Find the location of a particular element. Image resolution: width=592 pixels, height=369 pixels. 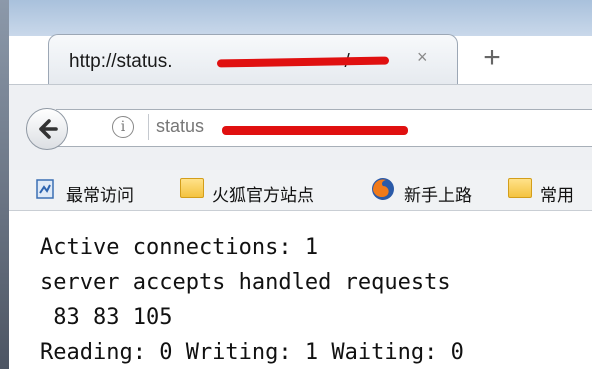

status-line-counts: 83 83 105 is located at coordinates (106, 317).